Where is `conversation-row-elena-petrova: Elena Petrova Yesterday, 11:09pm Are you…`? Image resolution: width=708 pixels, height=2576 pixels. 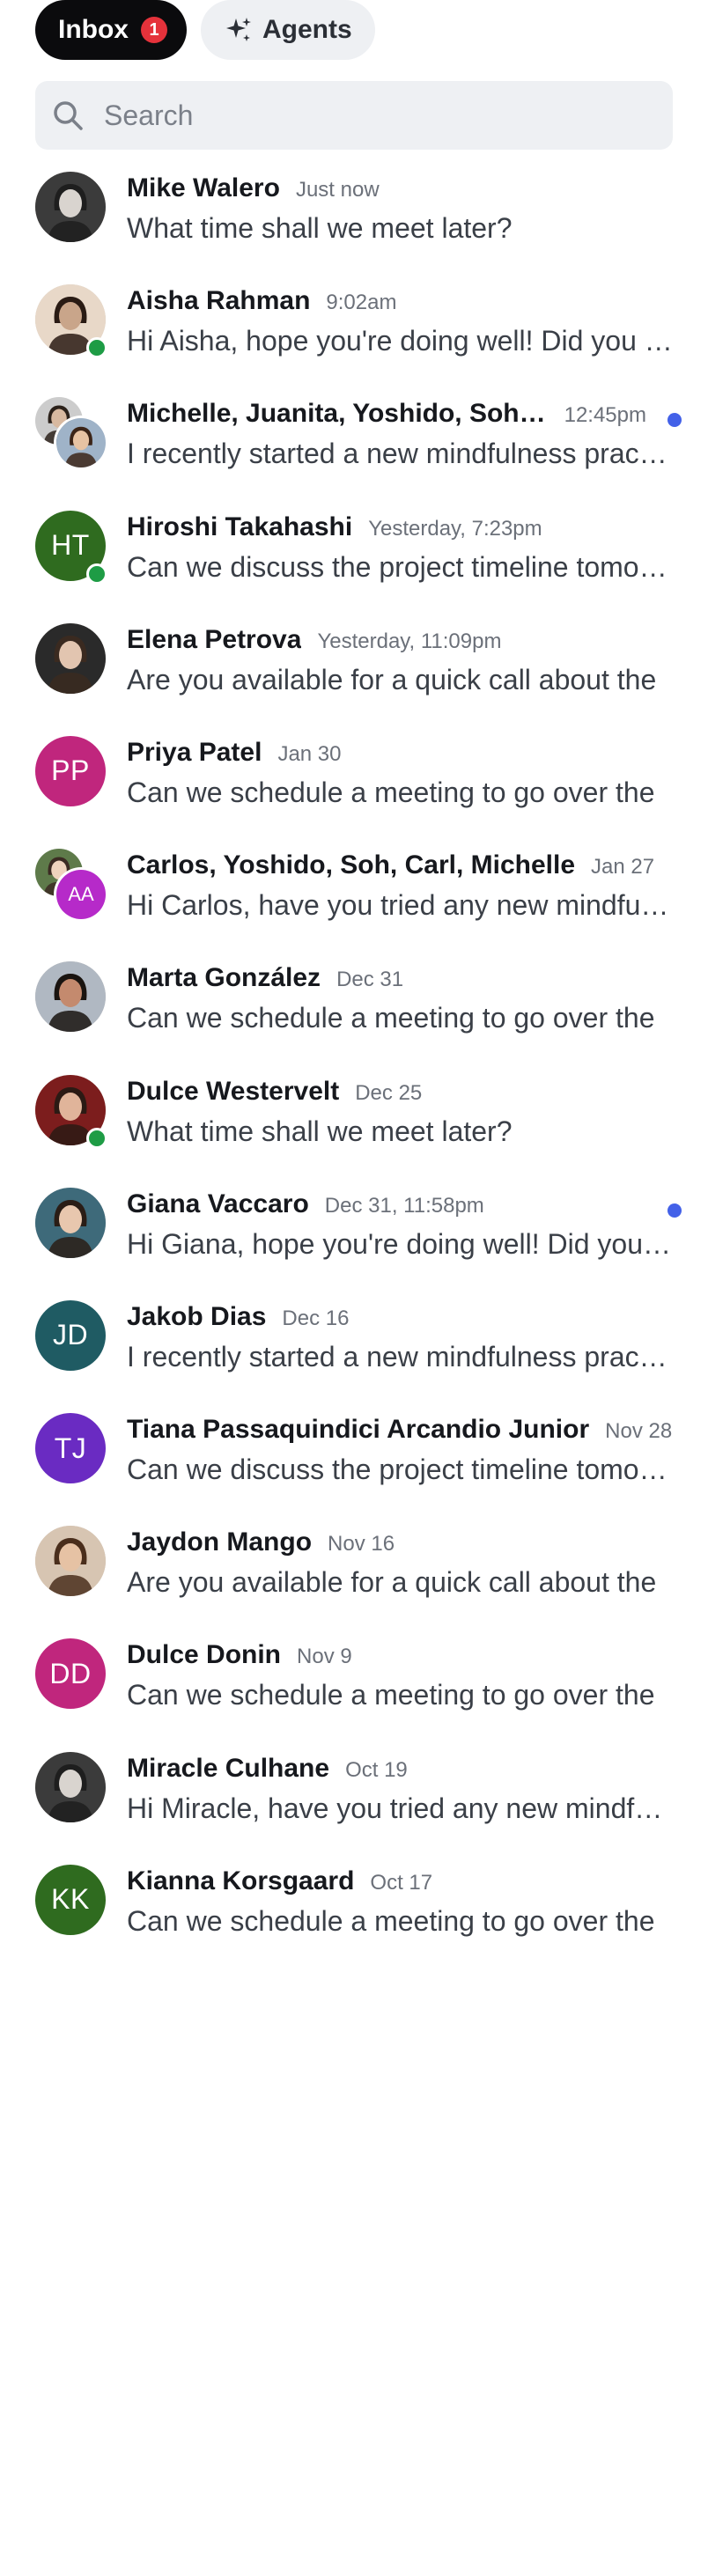
conversation-row-elena-petrova: Elena Petrova Yesterday, 11:09pm Are you… is located at coordinates (354, 671).